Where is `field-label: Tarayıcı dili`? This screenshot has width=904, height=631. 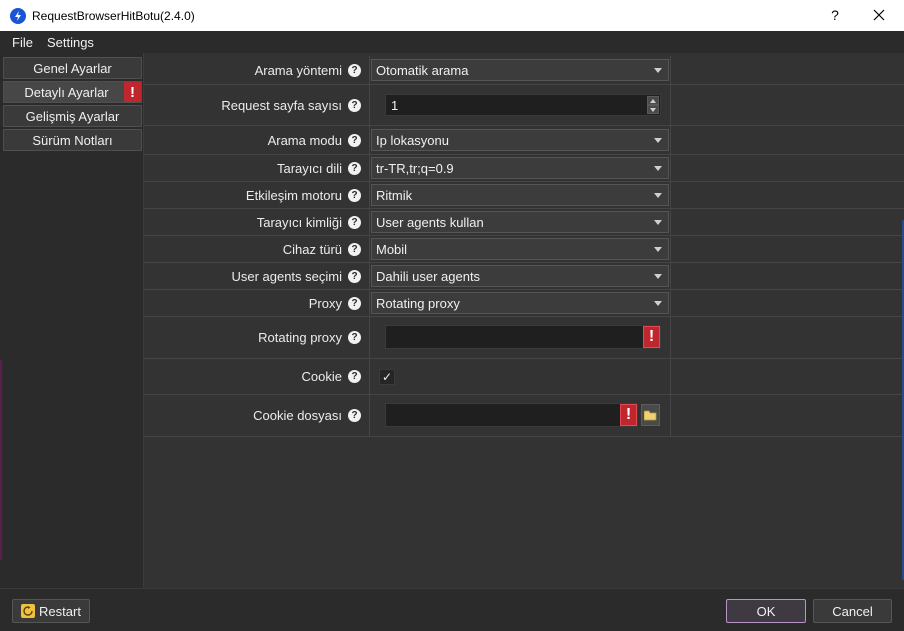 field-label: Tarayıcı dili is located at coordinates (309, 168).